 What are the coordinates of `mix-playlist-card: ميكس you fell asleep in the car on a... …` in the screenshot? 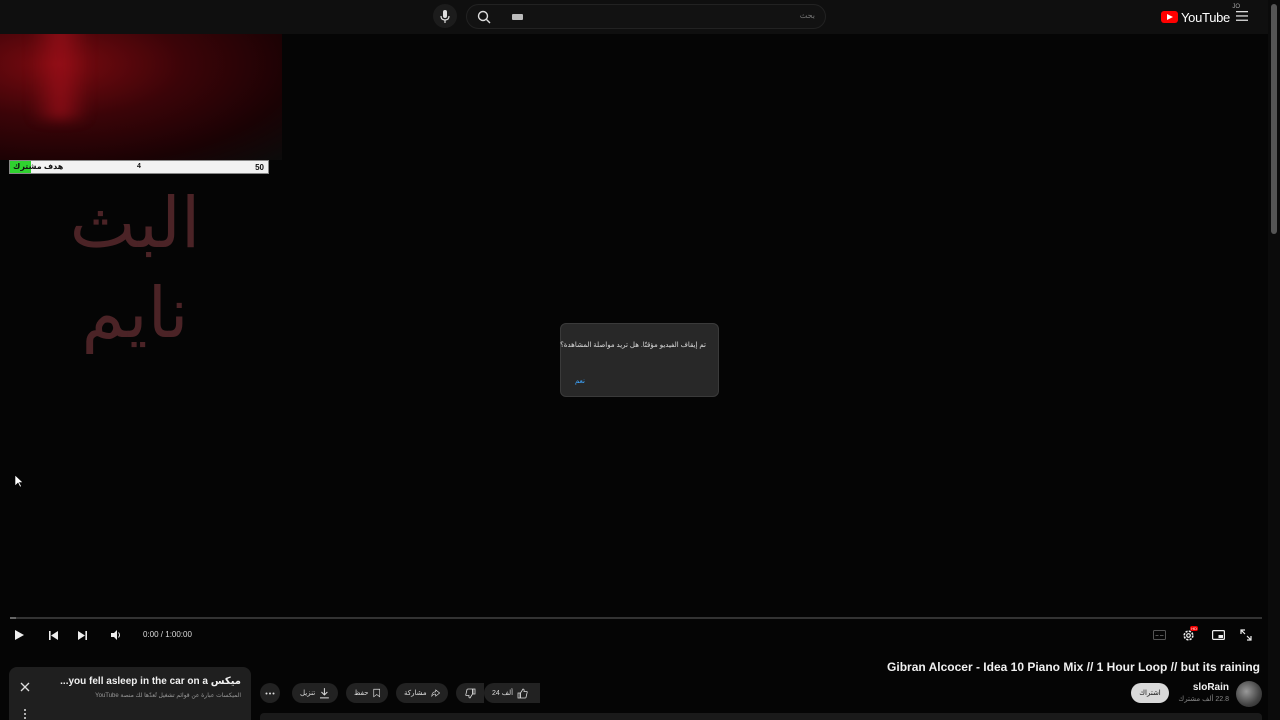 It's located at (130, 693).